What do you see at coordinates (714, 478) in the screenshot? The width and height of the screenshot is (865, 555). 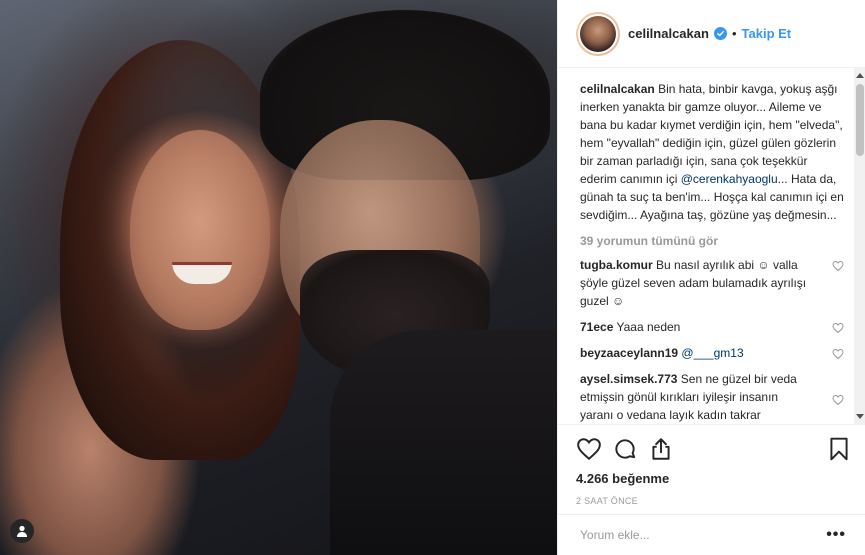 I see `likes-count: 4.266 beğenme` at bounding box center [714, 478].